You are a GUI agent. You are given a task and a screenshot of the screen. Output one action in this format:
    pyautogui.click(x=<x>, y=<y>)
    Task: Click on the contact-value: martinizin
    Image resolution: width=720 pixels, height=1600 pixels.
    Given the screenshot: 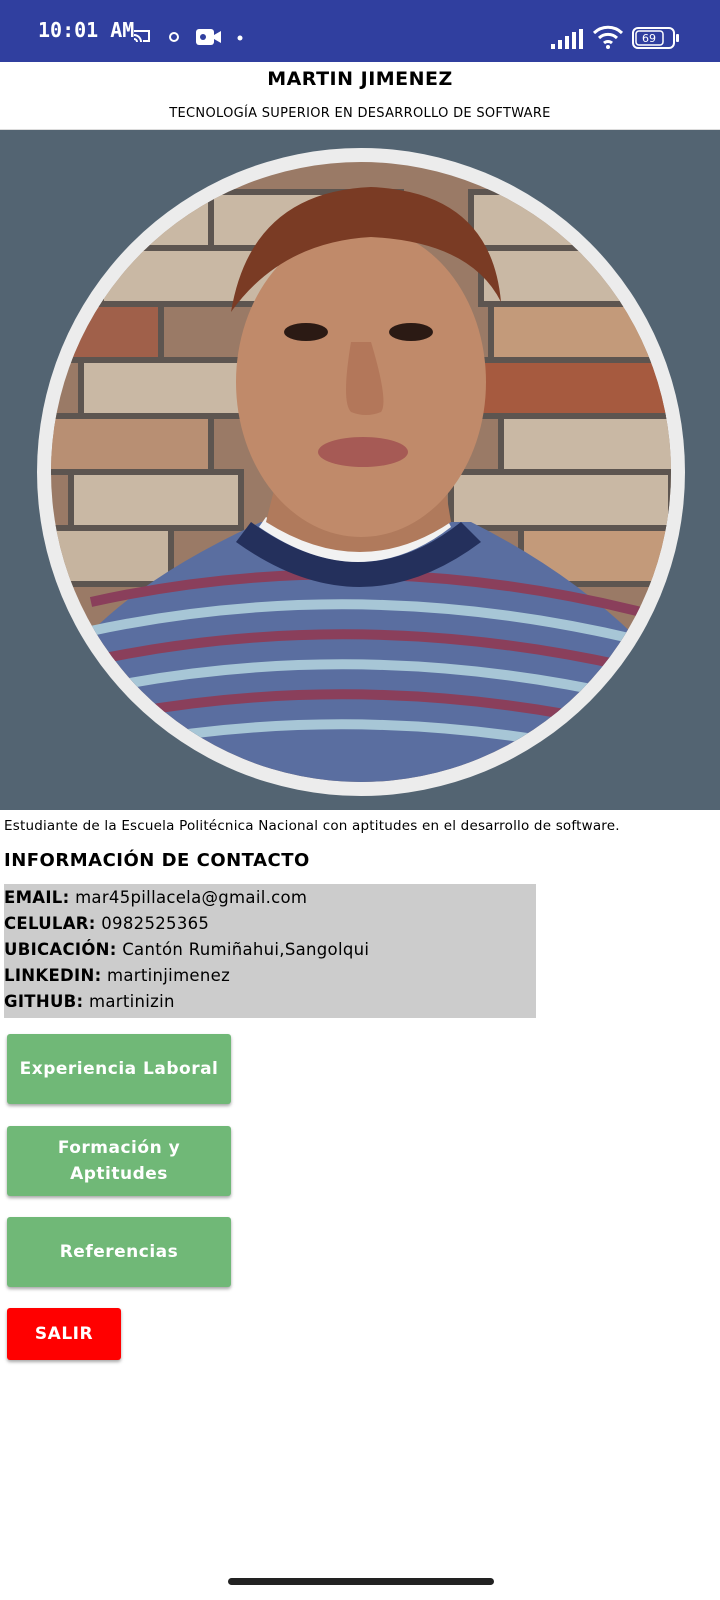 What is the action you would take?
    pyautogui.click(x=131, y=1001)
    